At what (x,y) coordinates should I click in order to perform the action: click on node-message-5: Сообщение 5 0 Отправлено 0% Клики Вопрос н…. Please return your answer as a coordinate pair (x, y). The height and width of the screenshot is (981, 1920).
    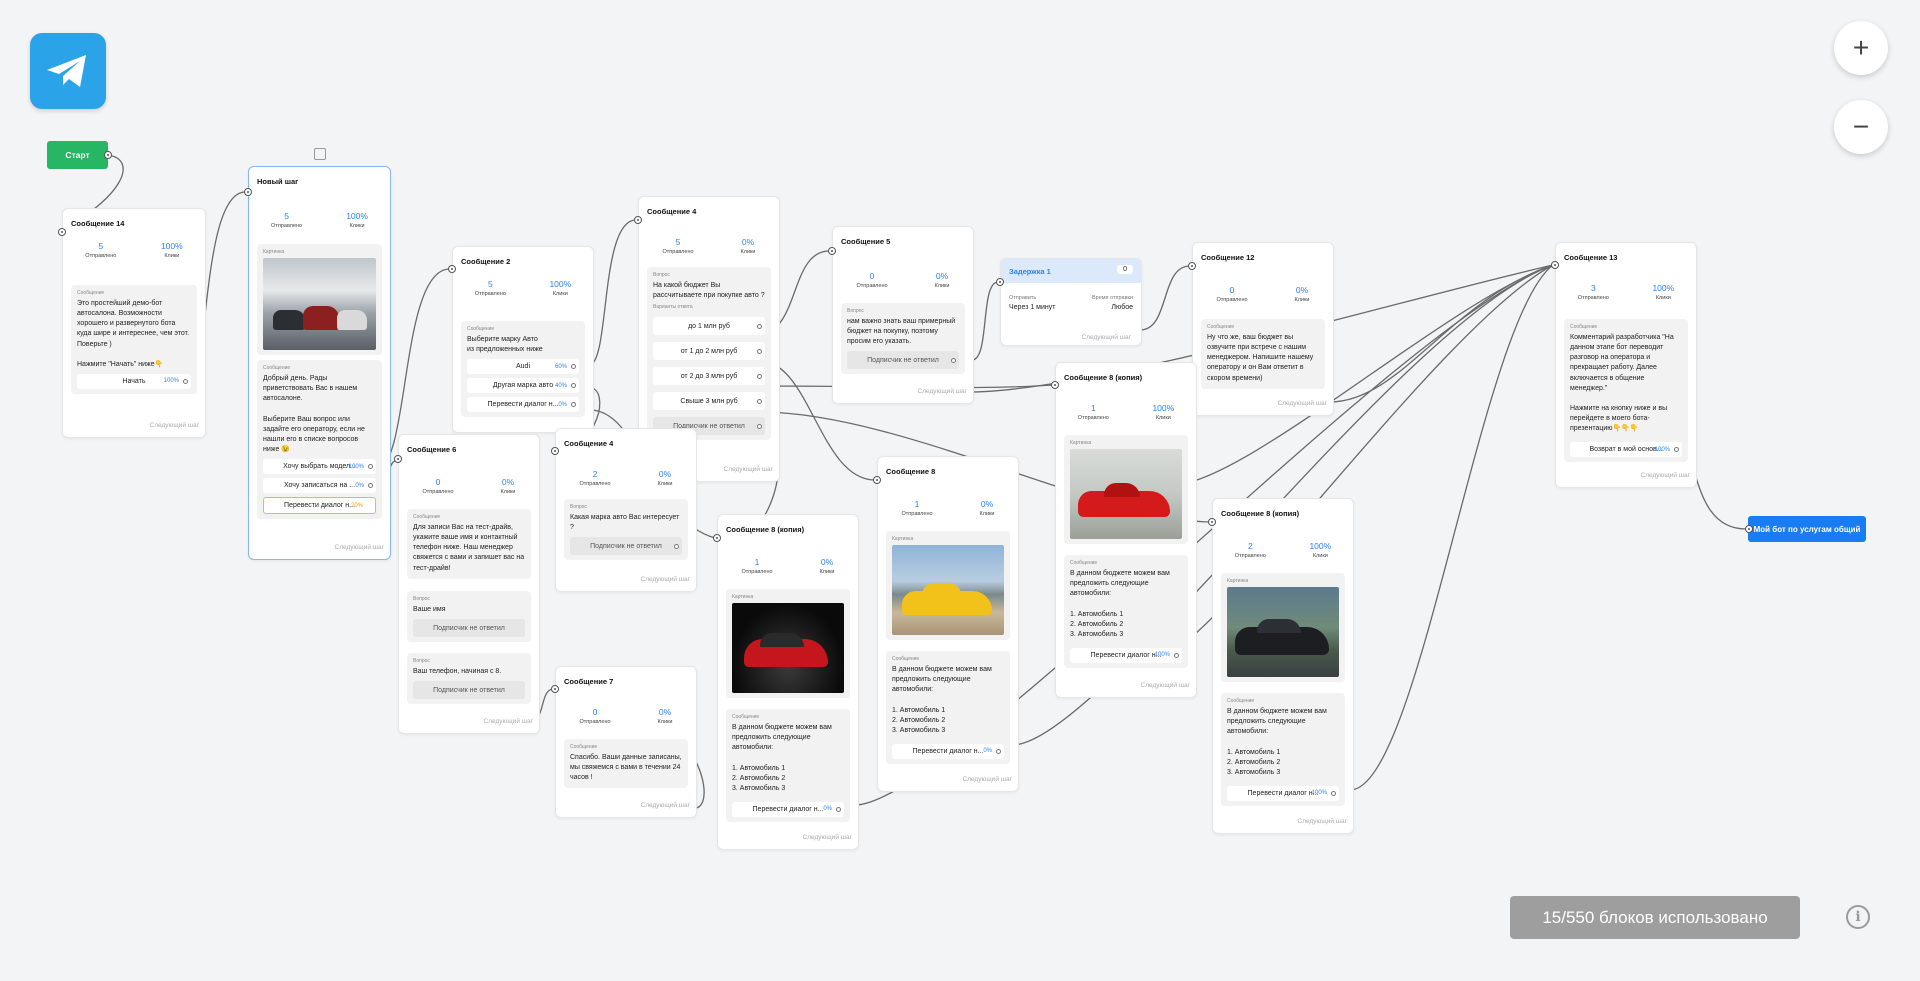
    Looking at the image, I should click on (903, 315).